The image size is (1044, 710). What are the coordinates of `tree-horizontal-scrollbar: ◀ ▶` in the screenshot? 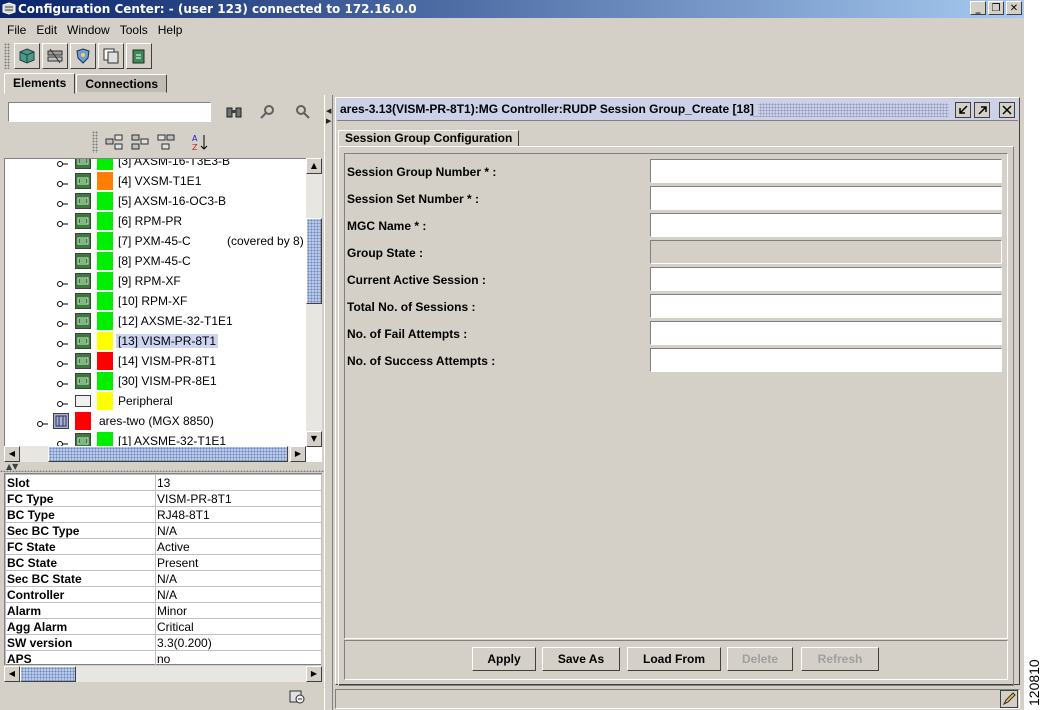 It's located at (155, 454).